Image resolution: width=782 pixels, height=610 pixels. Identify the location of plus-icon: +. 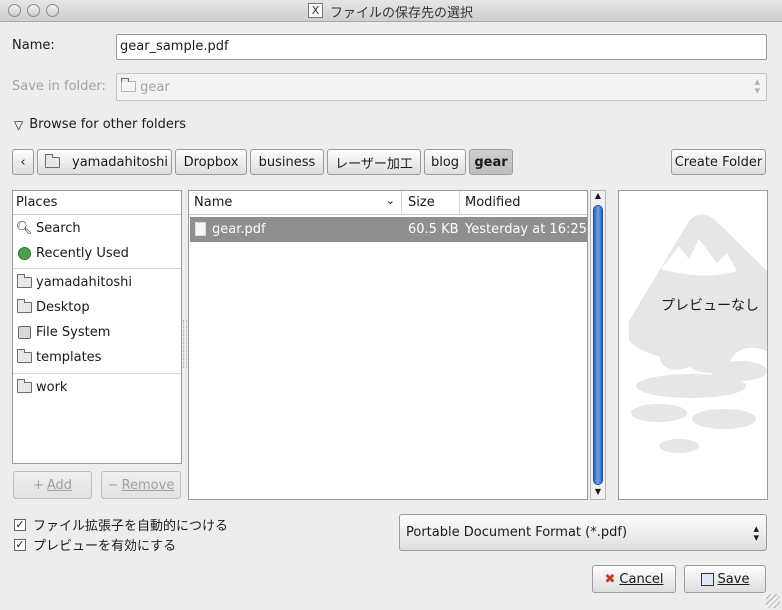
(38, 485).